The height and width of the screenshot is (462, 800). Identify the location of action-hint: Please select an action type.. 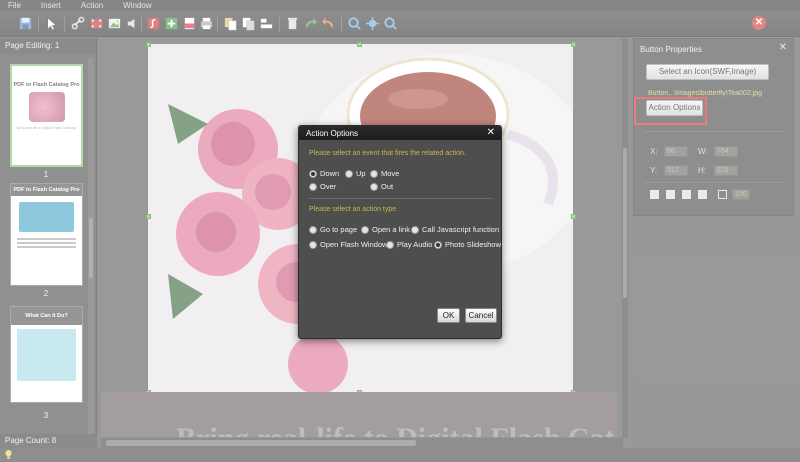
(354, 209).